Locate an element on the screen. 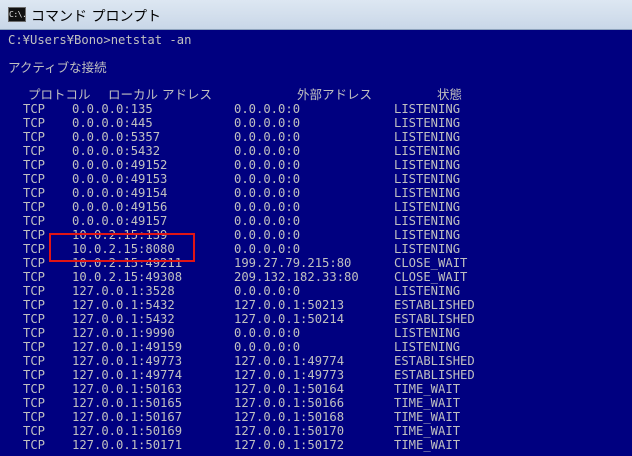 The height and width of the screenshot is (456, 632). row-foreign-address: 127.0.0.1:49774 is located at coordinates (289, 361).